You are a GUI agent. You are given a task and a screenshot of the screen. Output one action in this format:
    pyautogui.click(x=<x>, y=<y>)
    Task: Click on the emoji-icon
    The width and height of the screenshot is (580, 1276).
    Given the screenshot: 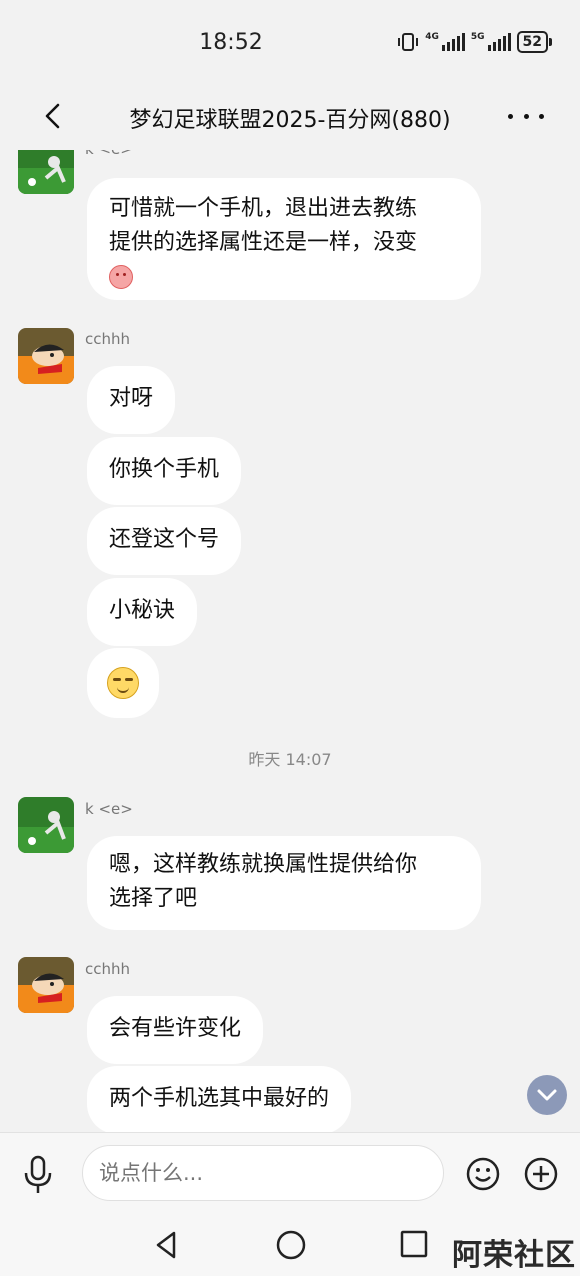 What is the action you would take?
    pyautogui.click(x=483, y=1174)
    